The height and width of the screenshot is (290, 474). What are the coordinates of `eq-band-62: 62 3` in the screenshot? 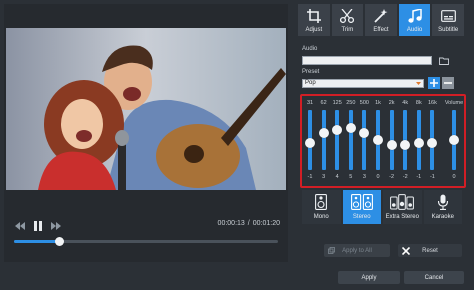 It's located at (324, 141).